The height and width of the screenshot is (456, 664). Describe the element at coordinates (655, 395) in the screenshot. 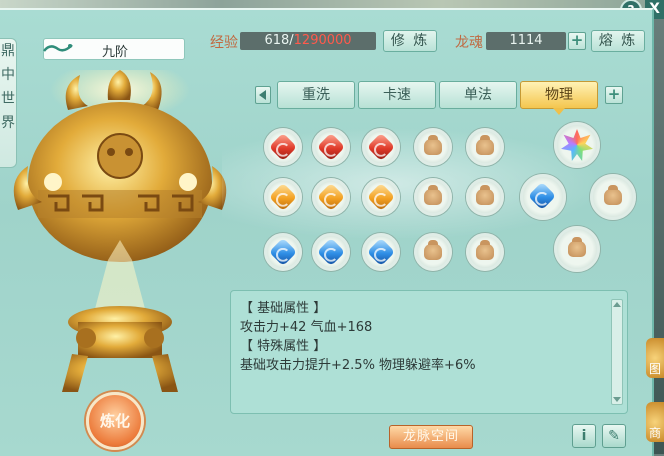

I see `right-side-shortcuts: 图 商` at that location.